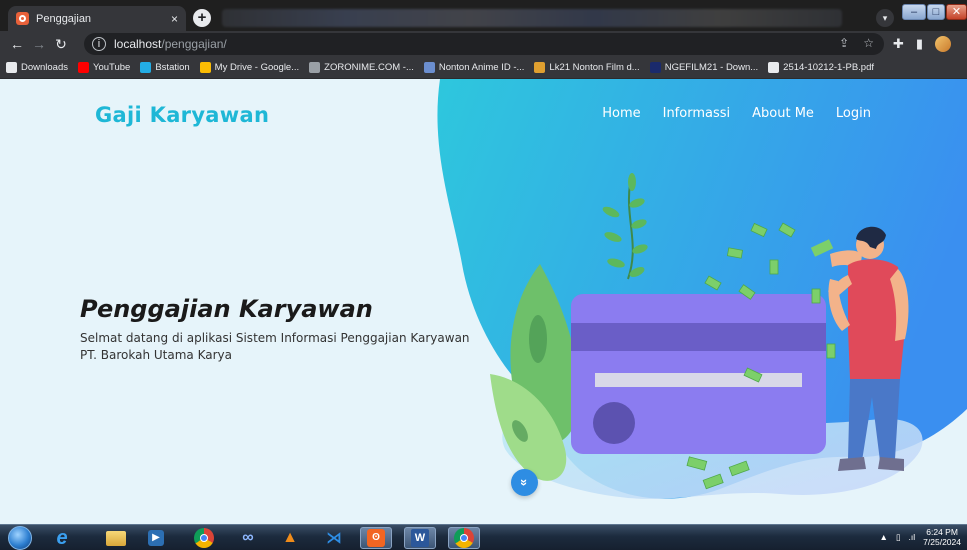  I want to click on address-bar: i localhost/penggajian/ ⇪ ☆, so click(484, 44).